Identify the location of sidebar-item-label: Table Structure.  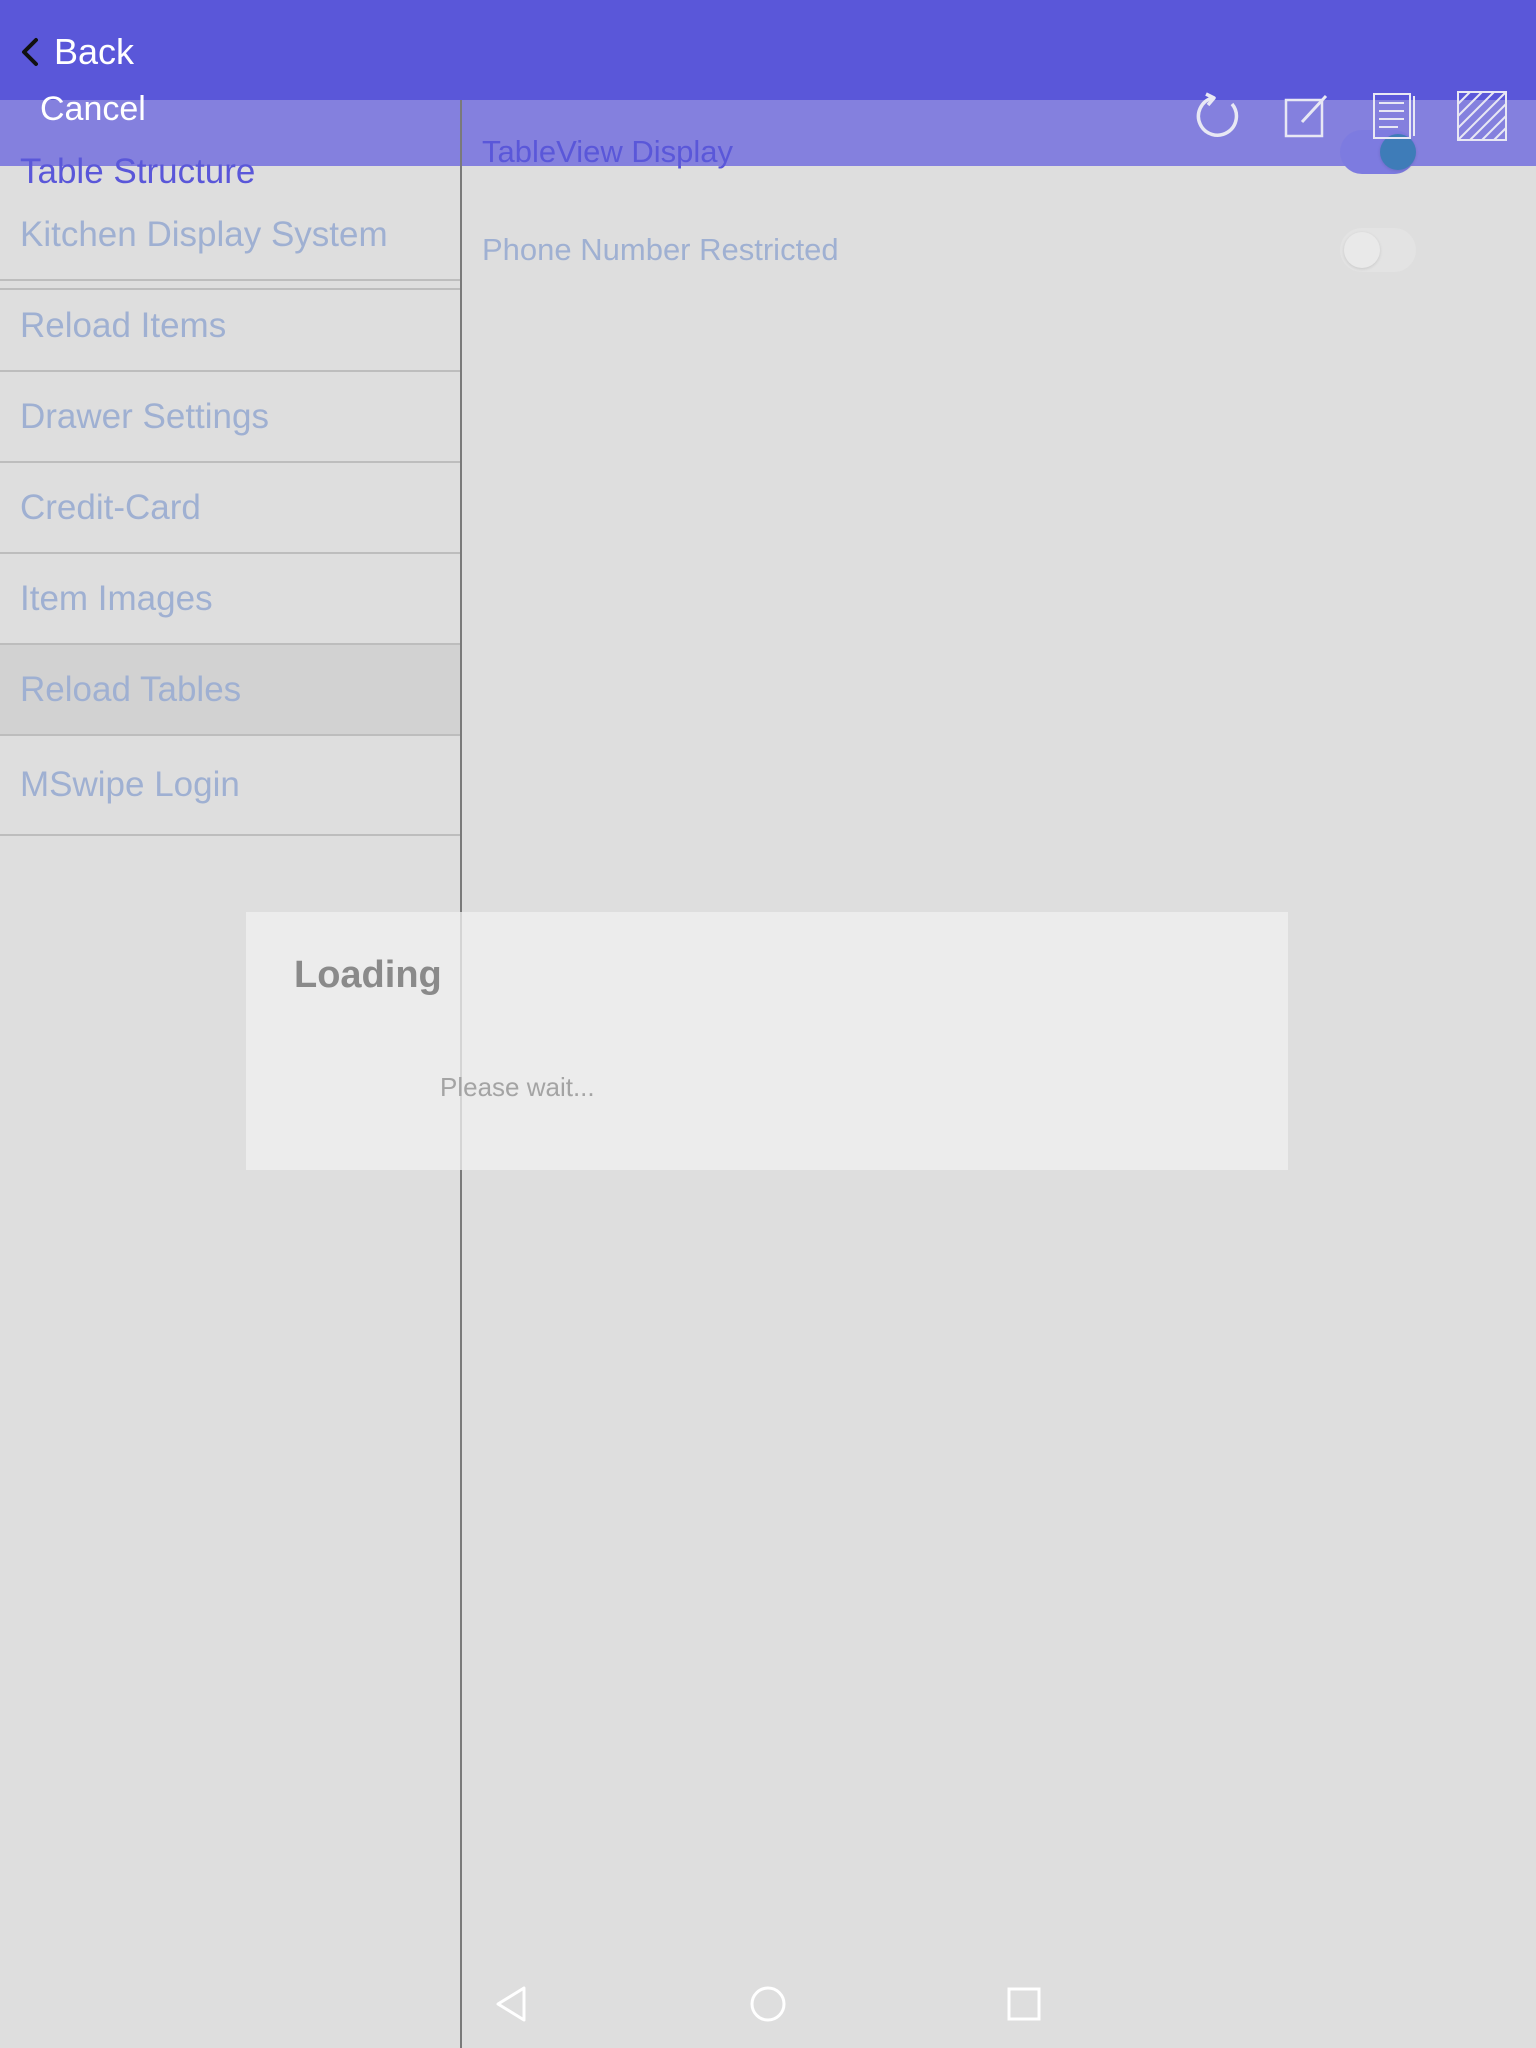
(138, 171).